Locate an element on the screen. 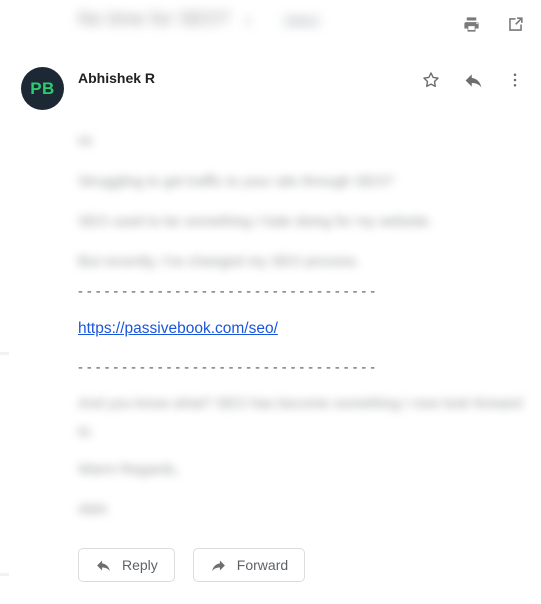 The image size is (541, 604). avatar-initials: PB is located at coordinates (42, 88).